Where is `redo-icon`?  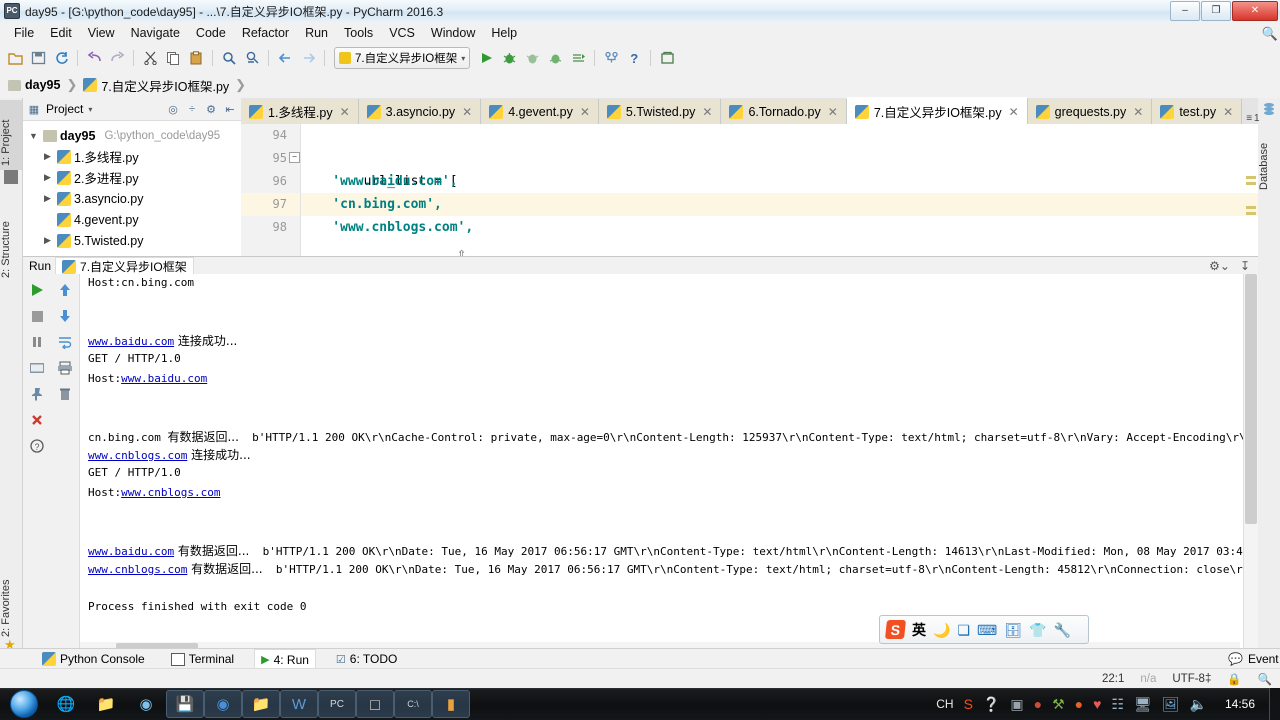 redo-icon is located at coordinates (117, 58).